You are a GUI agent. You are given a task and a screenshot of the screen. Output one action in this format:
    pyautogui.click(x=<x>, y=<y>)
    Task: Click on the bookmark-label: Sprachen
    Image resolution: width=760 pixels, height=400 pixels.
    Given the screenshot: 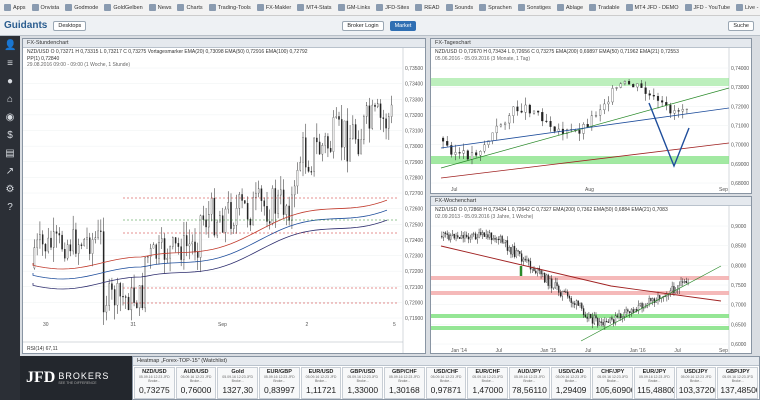 What is the action you would take?
    pyautogui.click(x=500, y=7)
    